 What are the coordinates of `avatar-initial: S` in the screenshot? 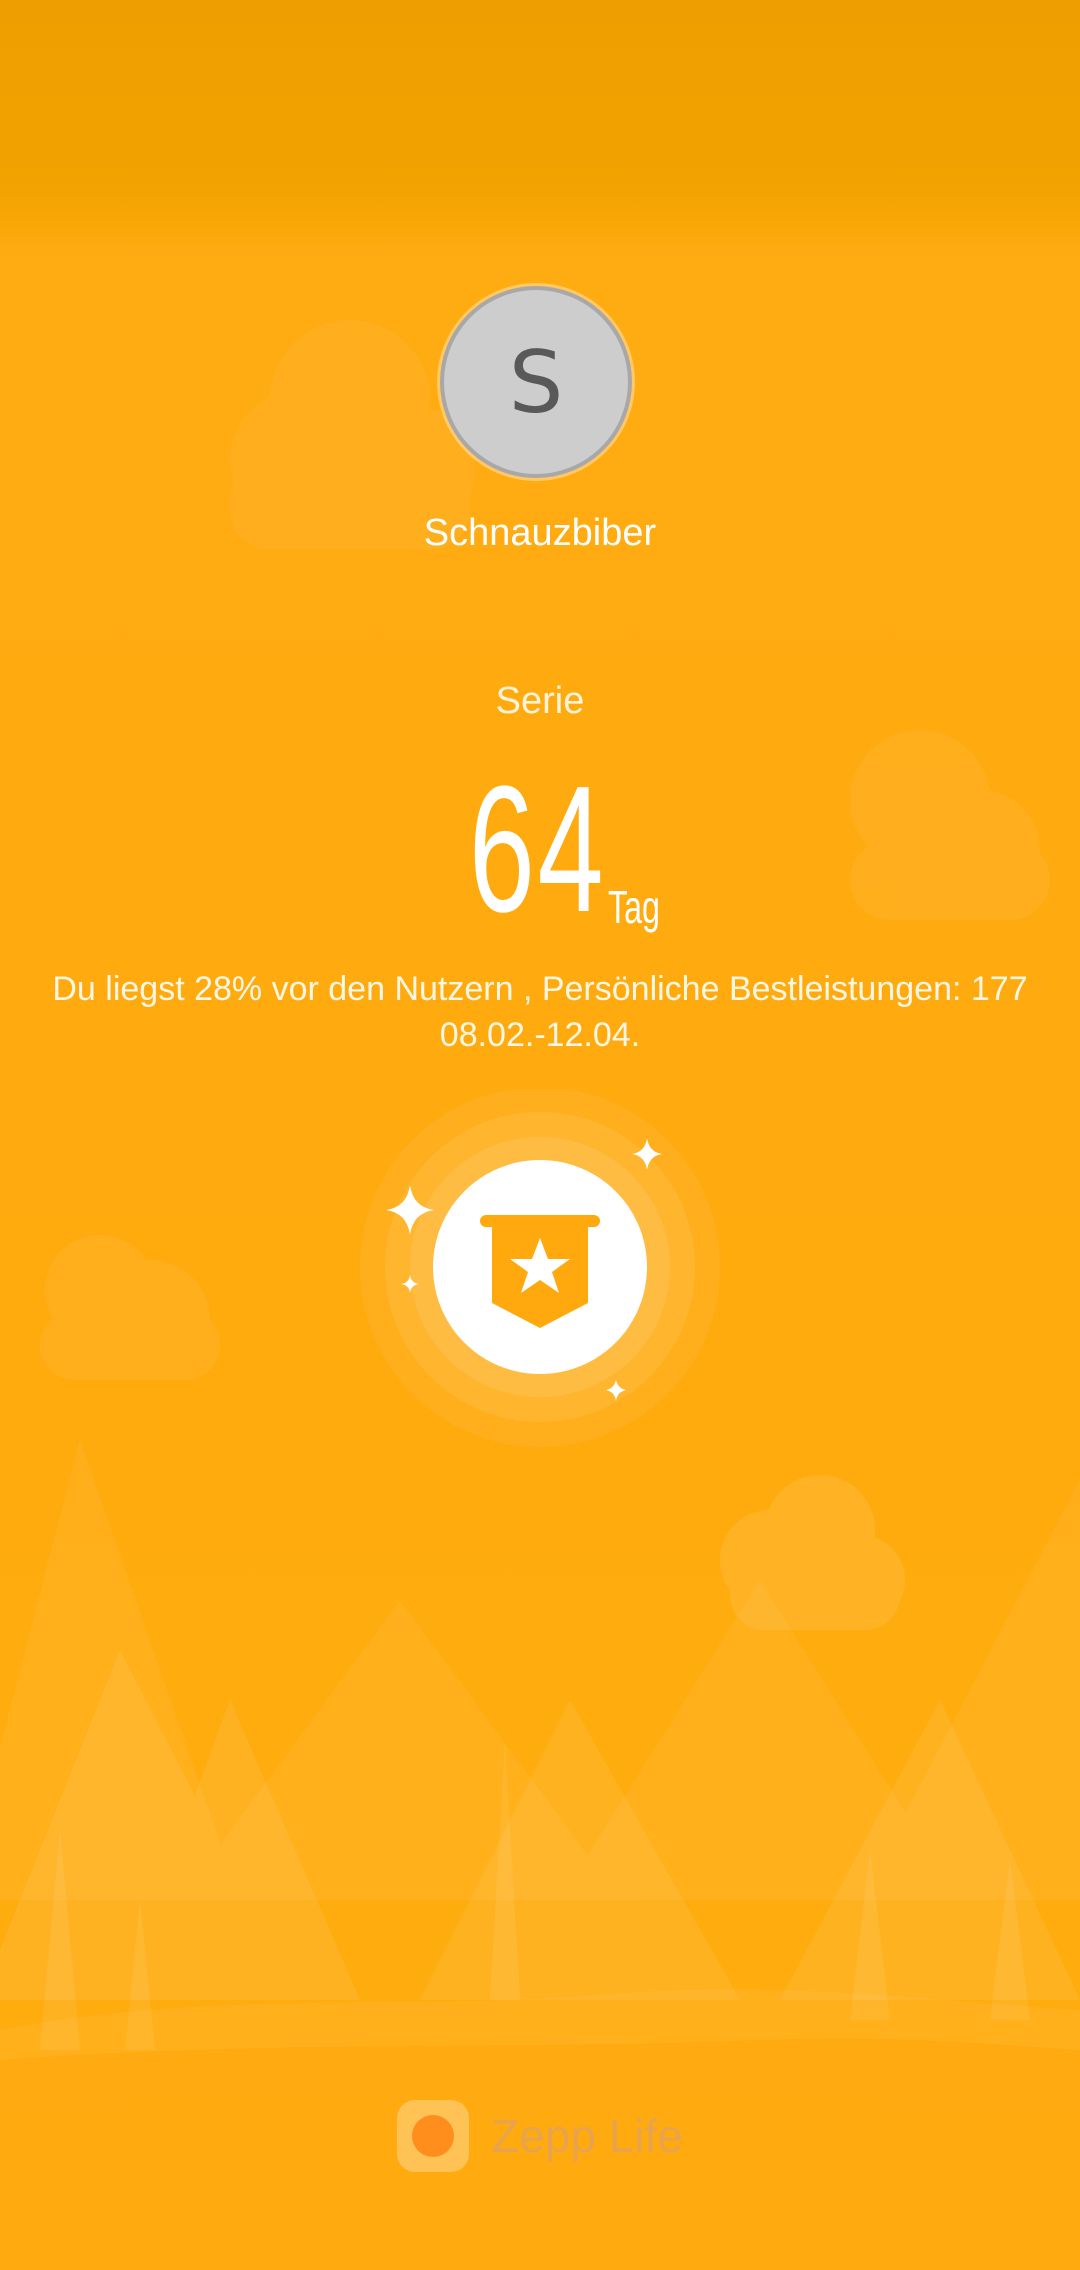 It's located at (536, 383).